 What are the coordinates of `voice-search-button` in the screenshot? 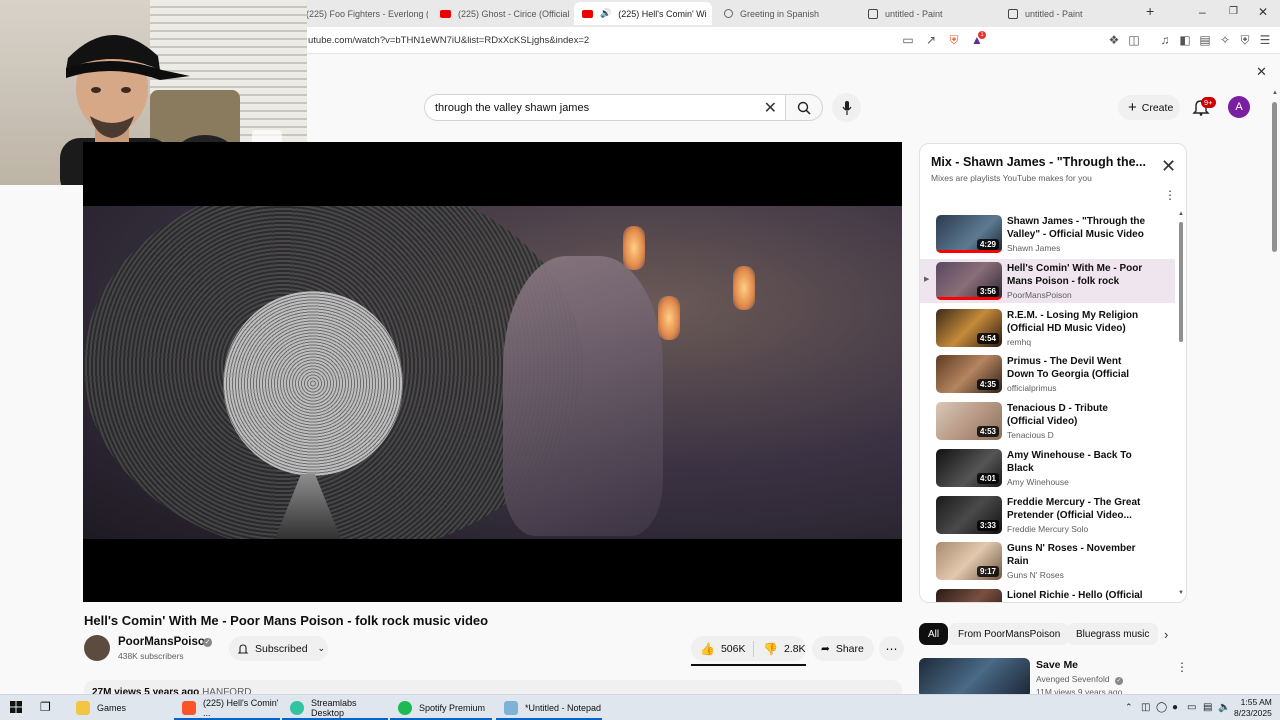 It's located at (846, 107).